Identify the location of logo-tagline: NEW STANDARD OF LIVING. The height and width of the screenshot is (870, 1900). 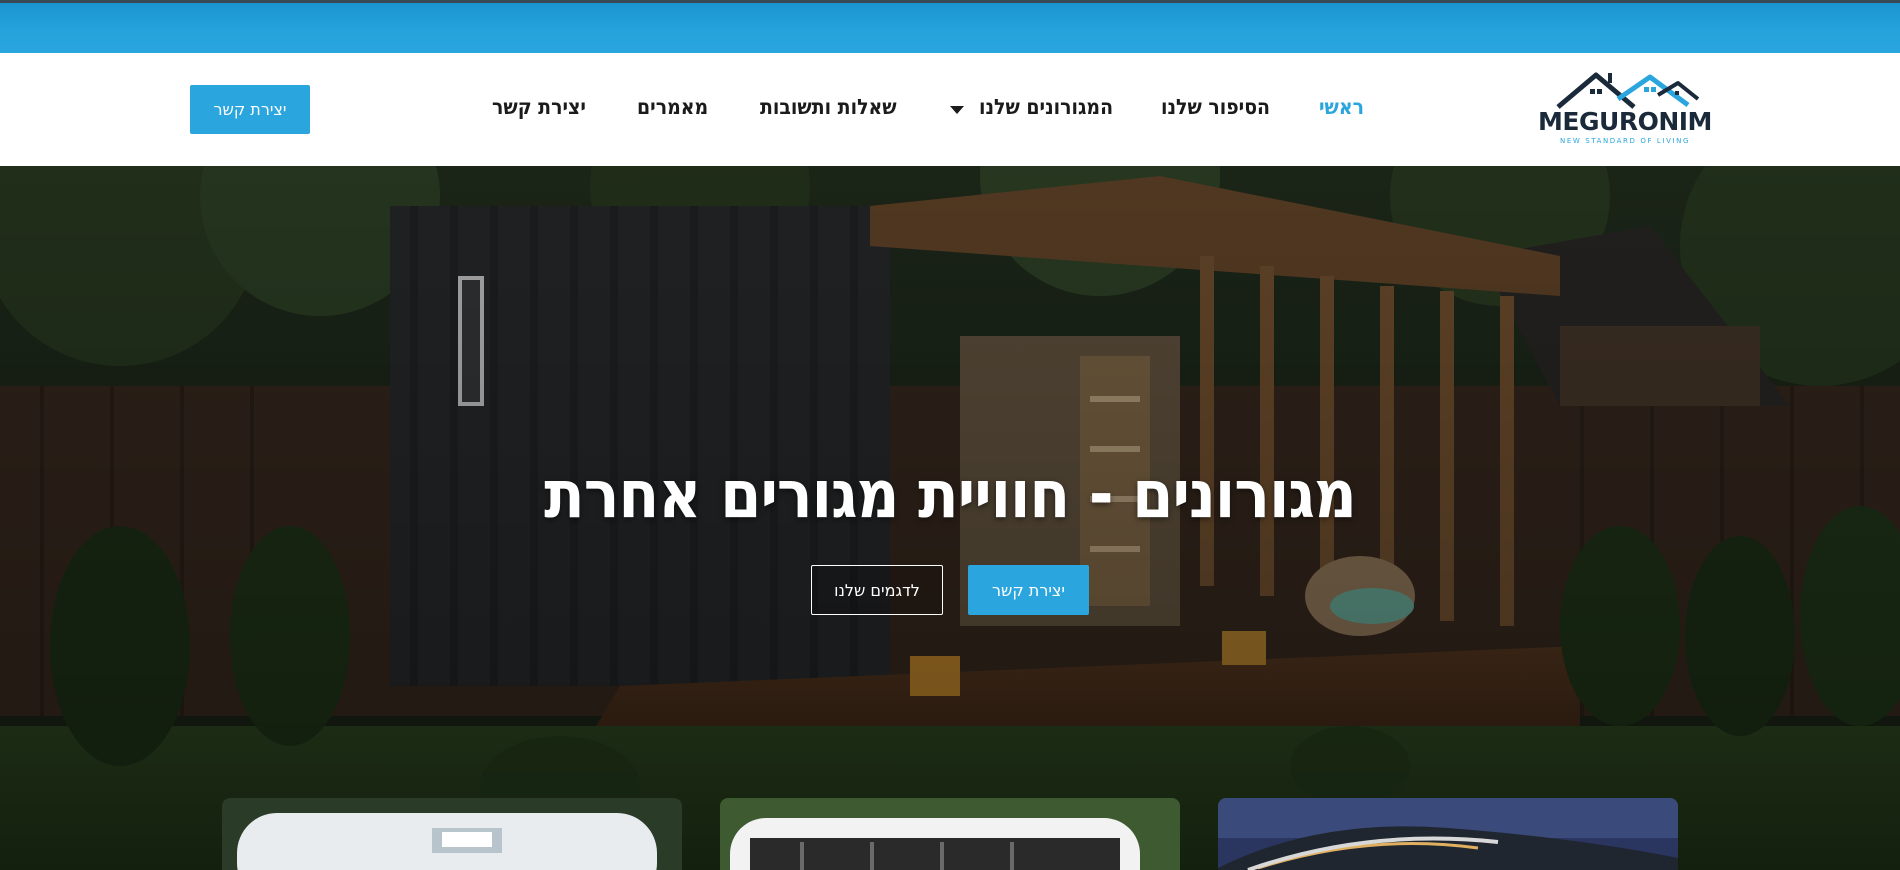
(1625, 141).